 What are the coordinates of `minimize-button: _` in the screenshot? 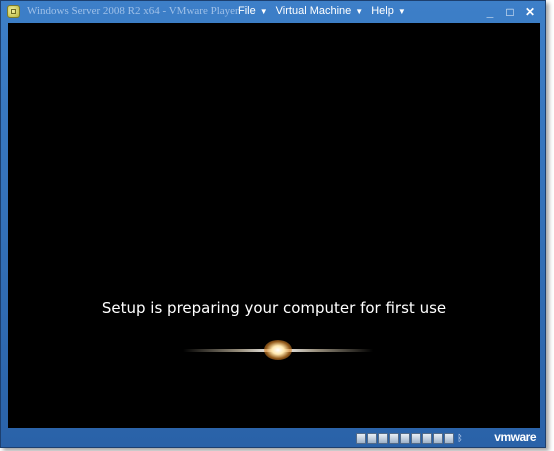 It's located at (490, 12).